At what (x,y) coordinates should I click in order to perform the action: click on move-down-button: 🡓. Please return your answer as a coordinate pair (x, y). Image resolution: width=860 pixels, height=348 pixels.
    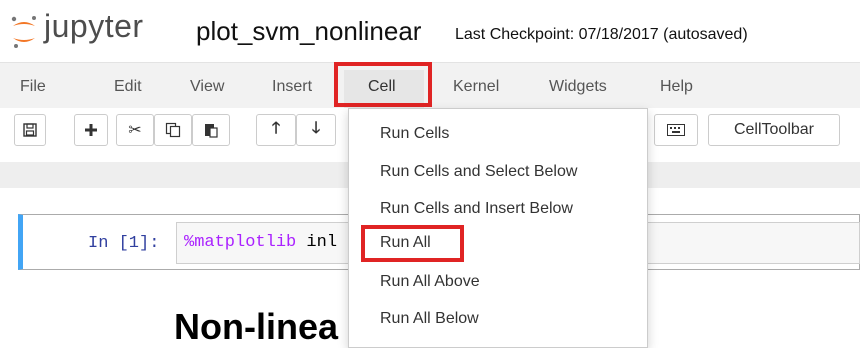
    Looking at the image, I should click on (316, 130).